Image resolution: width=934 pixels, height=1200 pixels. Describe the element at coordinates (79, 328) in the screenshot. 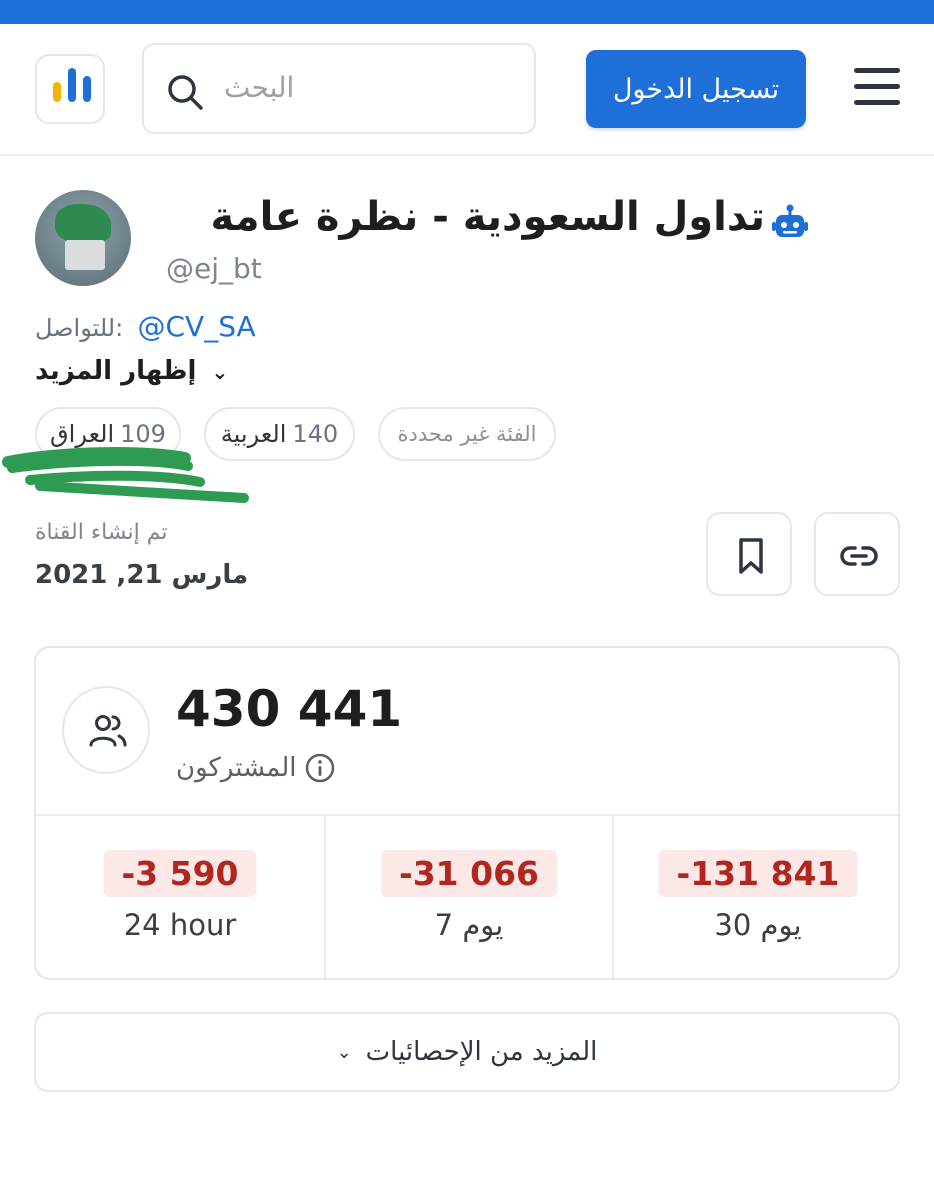

I see `contact-label: للتواصل:` at that location.